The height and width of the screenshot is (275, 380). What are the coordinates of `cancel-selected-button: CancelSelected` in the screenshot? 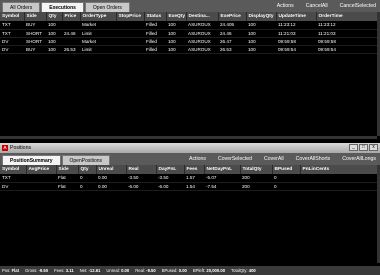 It's located at (358, 6).